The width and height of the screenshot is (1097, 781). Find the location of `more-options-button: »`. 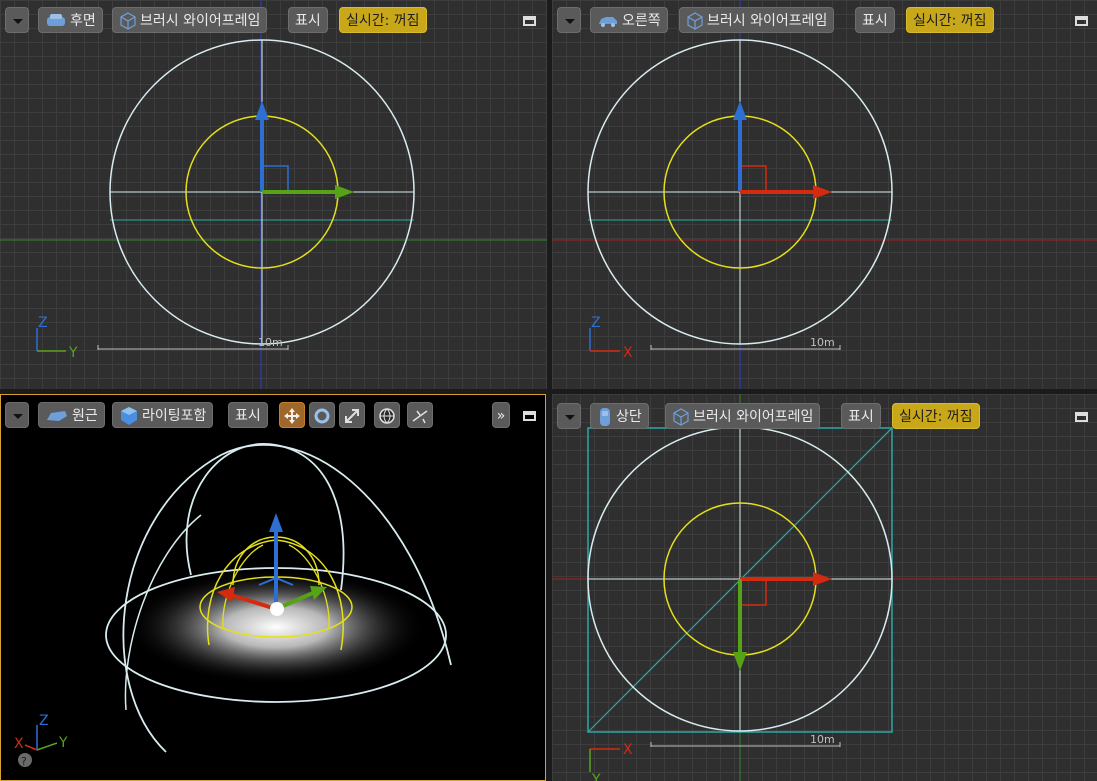

more-options-button: » is located at coordinates (501, 415).